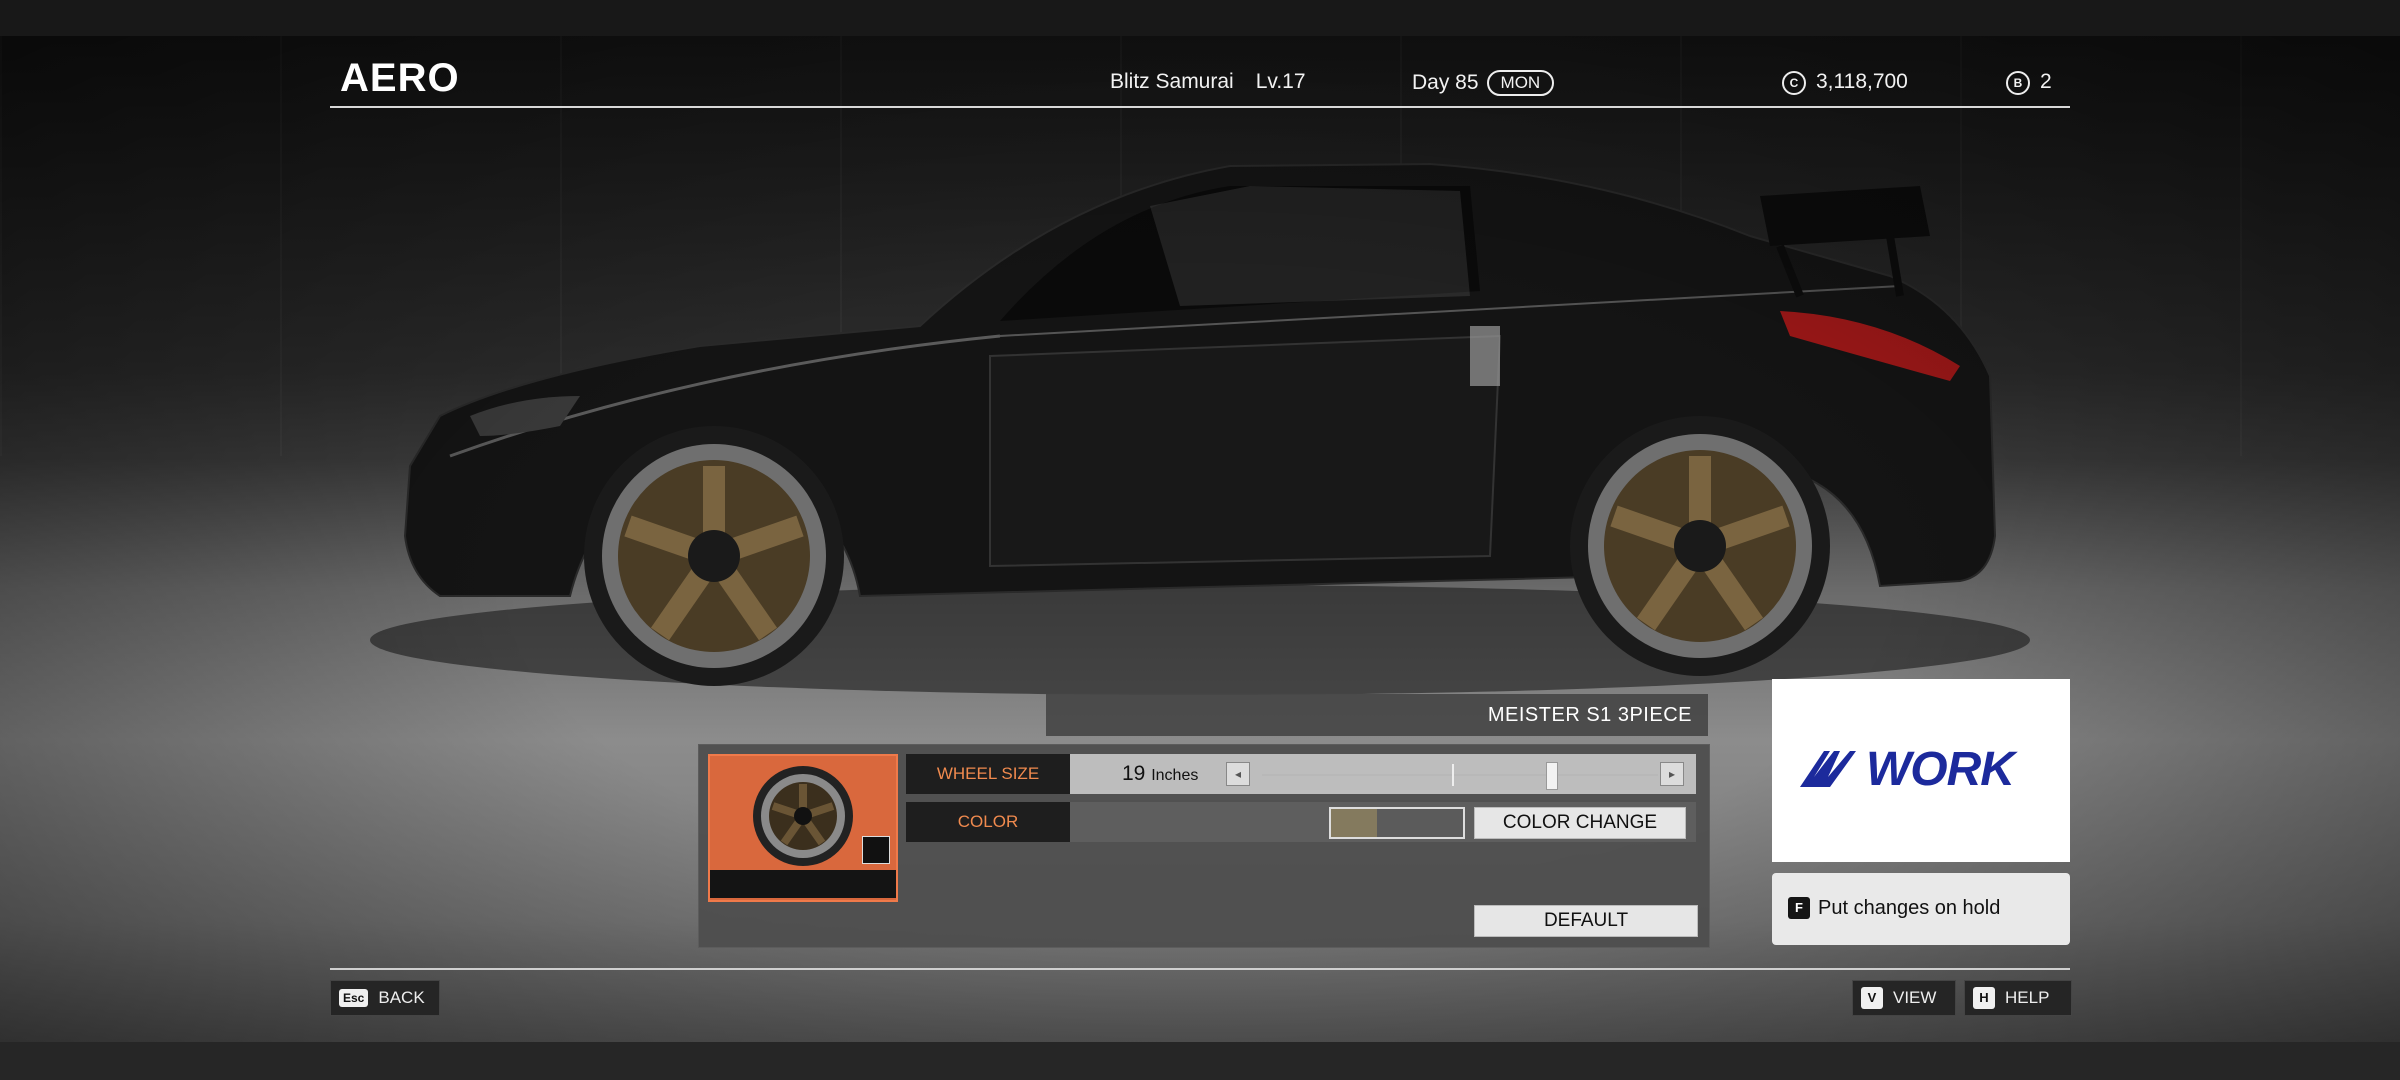  I want to click on credits-icon: C, so click(1794, 83).